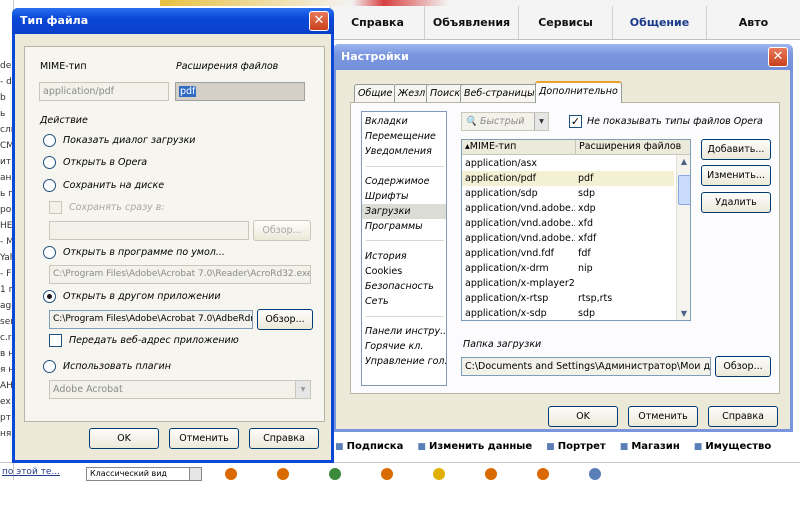 This screenshot has width=800, height=532. Describe the element at coordinates (684, 190) in the screenshot. I see `scrollbar-thumb` at that location.